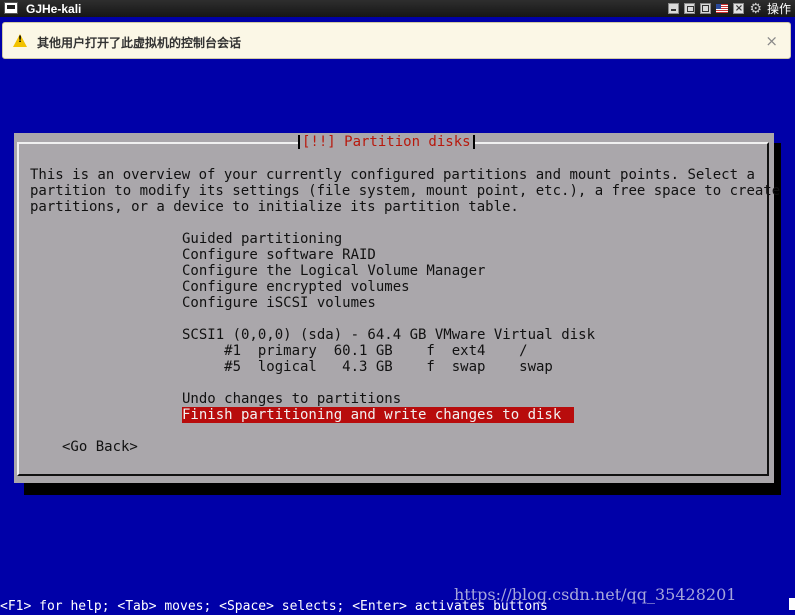  Describe the element at coordinates (333, 271) in the screenshot. I see `menu-configure-lvm: Configure the Logical Volume Manager` at that location.